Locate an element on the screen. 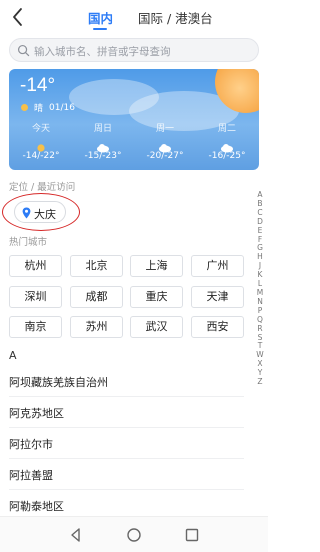  current-date: 01/16 is located at coordinates (62, 107).